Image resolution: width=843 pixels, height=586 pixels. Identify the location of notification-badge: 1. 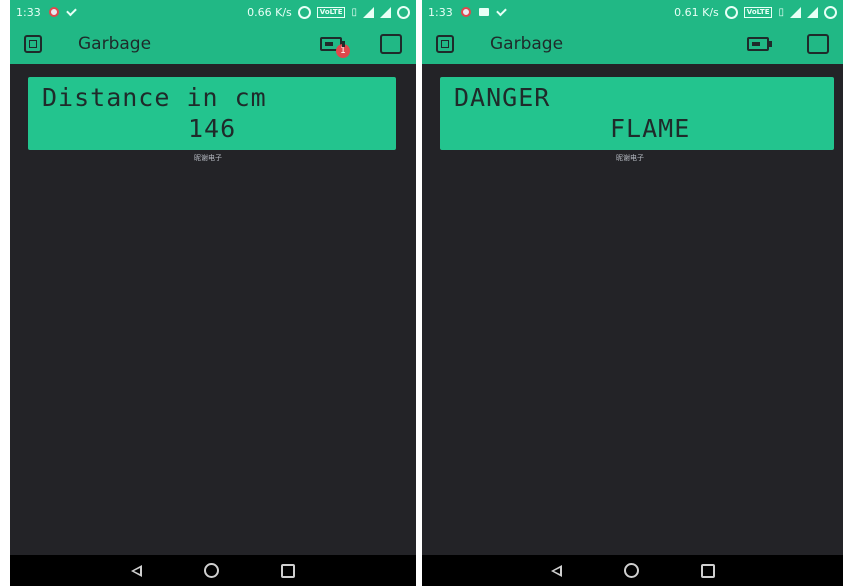
(343, 51).